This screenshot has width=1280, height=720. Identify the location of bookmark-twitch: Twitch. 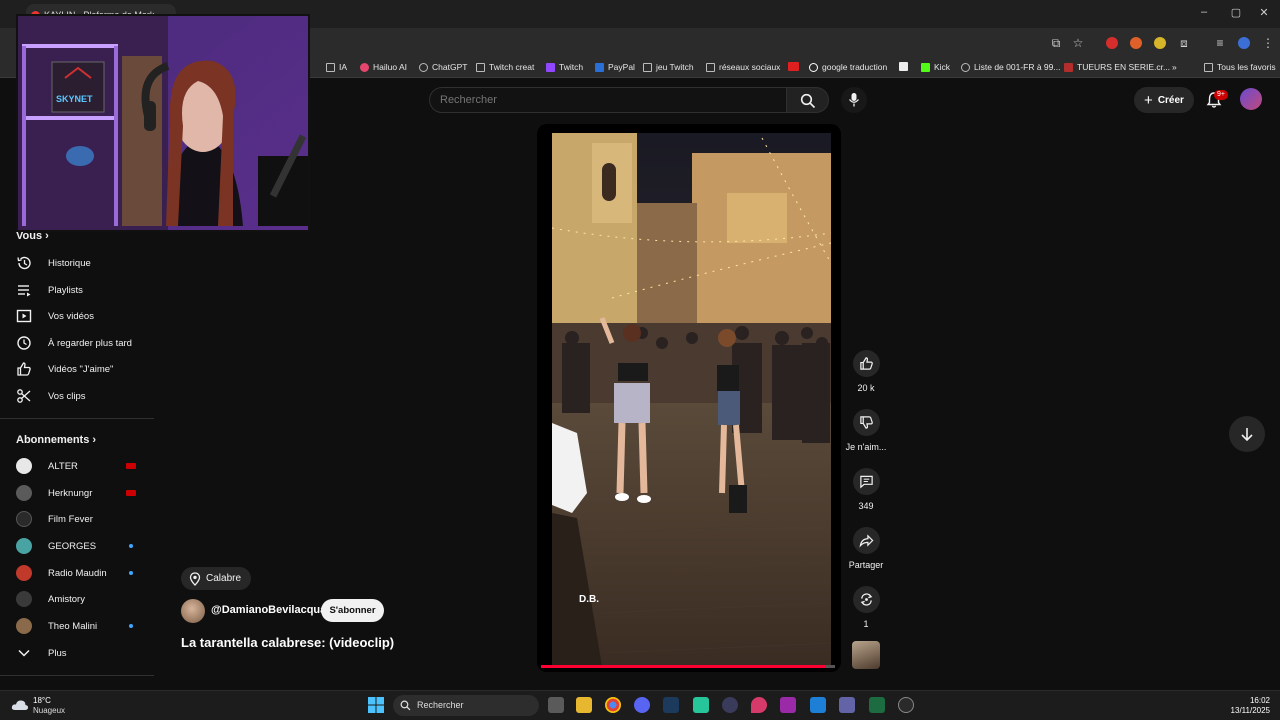
(564, 67).